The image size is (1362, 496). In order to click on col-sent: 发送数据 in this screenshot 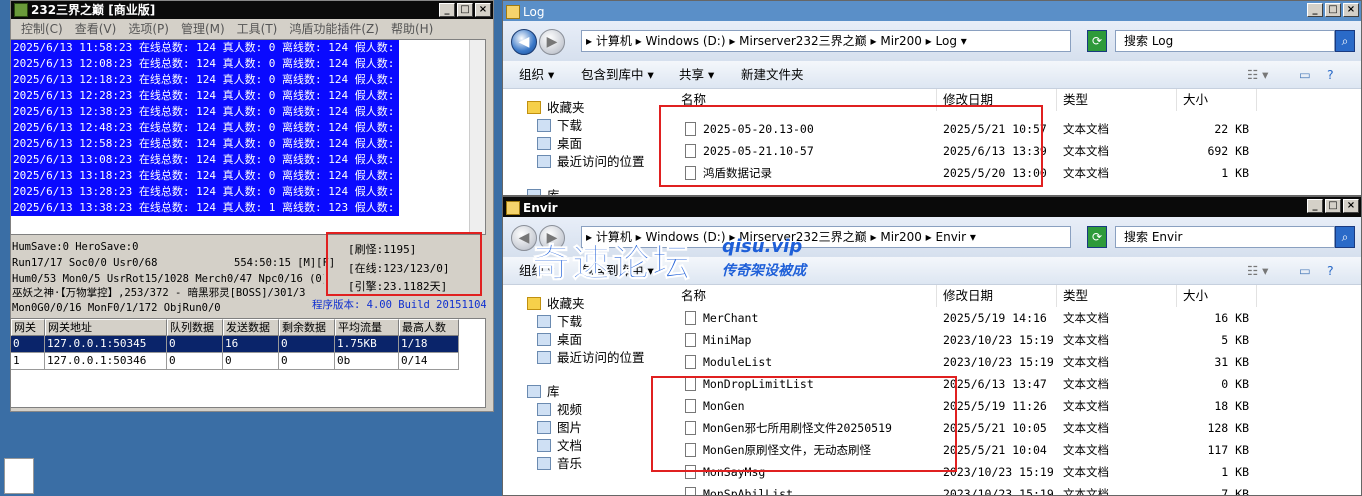, I will do `click(251, 327)`.